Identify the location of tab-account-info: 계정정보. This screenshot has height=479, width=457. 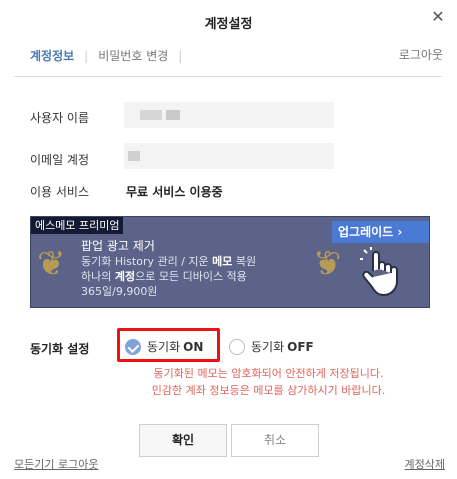
(52, 55).